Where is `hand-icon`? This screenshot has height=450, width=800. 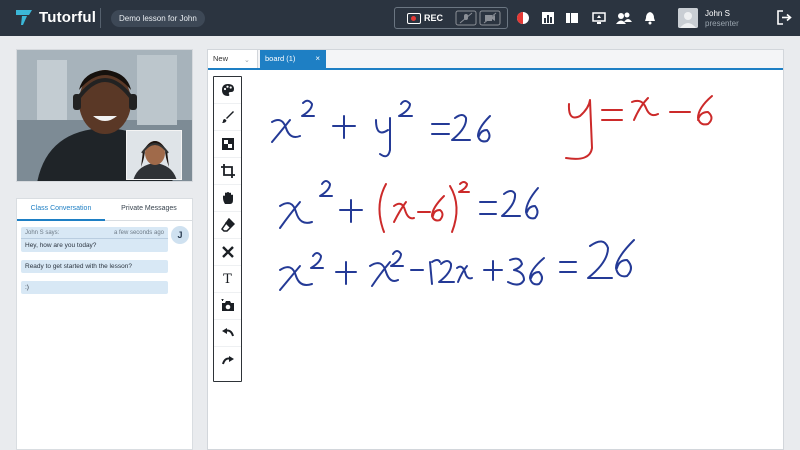
hand-icon is located at coordinates (227, 198).